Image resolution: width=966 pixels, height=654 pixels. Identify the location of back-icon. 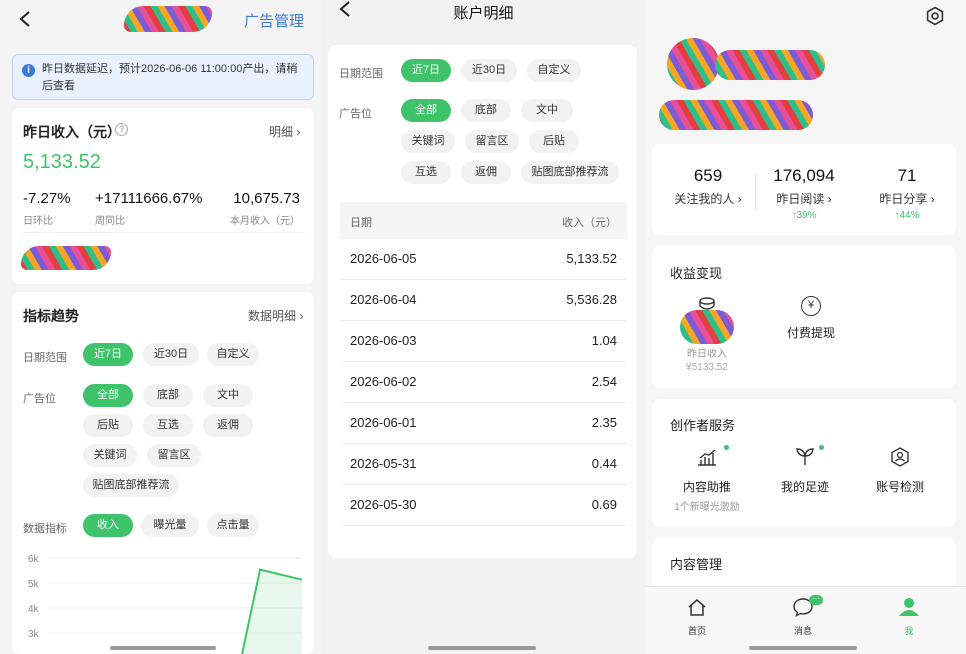
(25, 19).